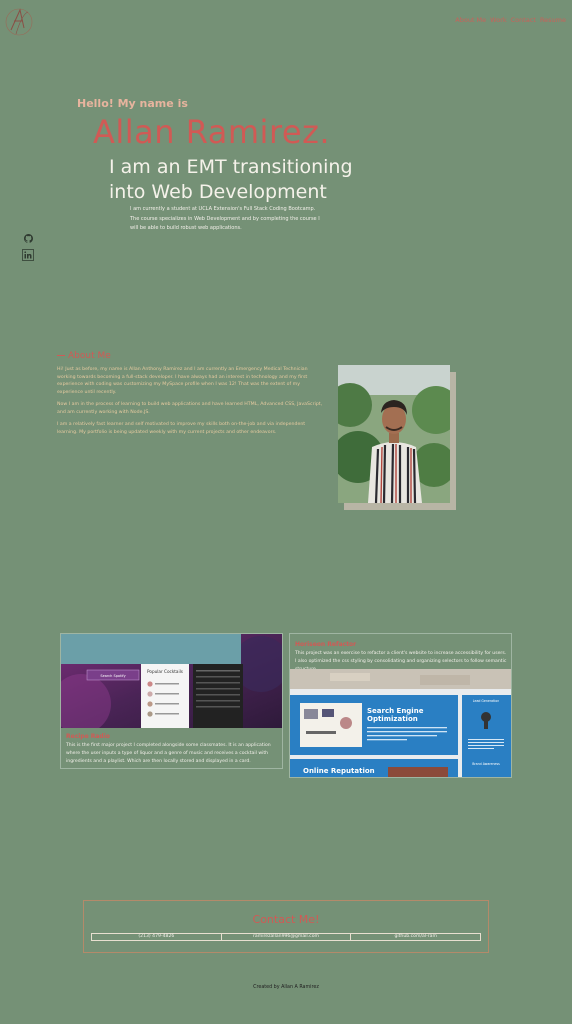 The height and width of the screenshot is (1024, 572). I want to click on contact-section, so click(286, 926).